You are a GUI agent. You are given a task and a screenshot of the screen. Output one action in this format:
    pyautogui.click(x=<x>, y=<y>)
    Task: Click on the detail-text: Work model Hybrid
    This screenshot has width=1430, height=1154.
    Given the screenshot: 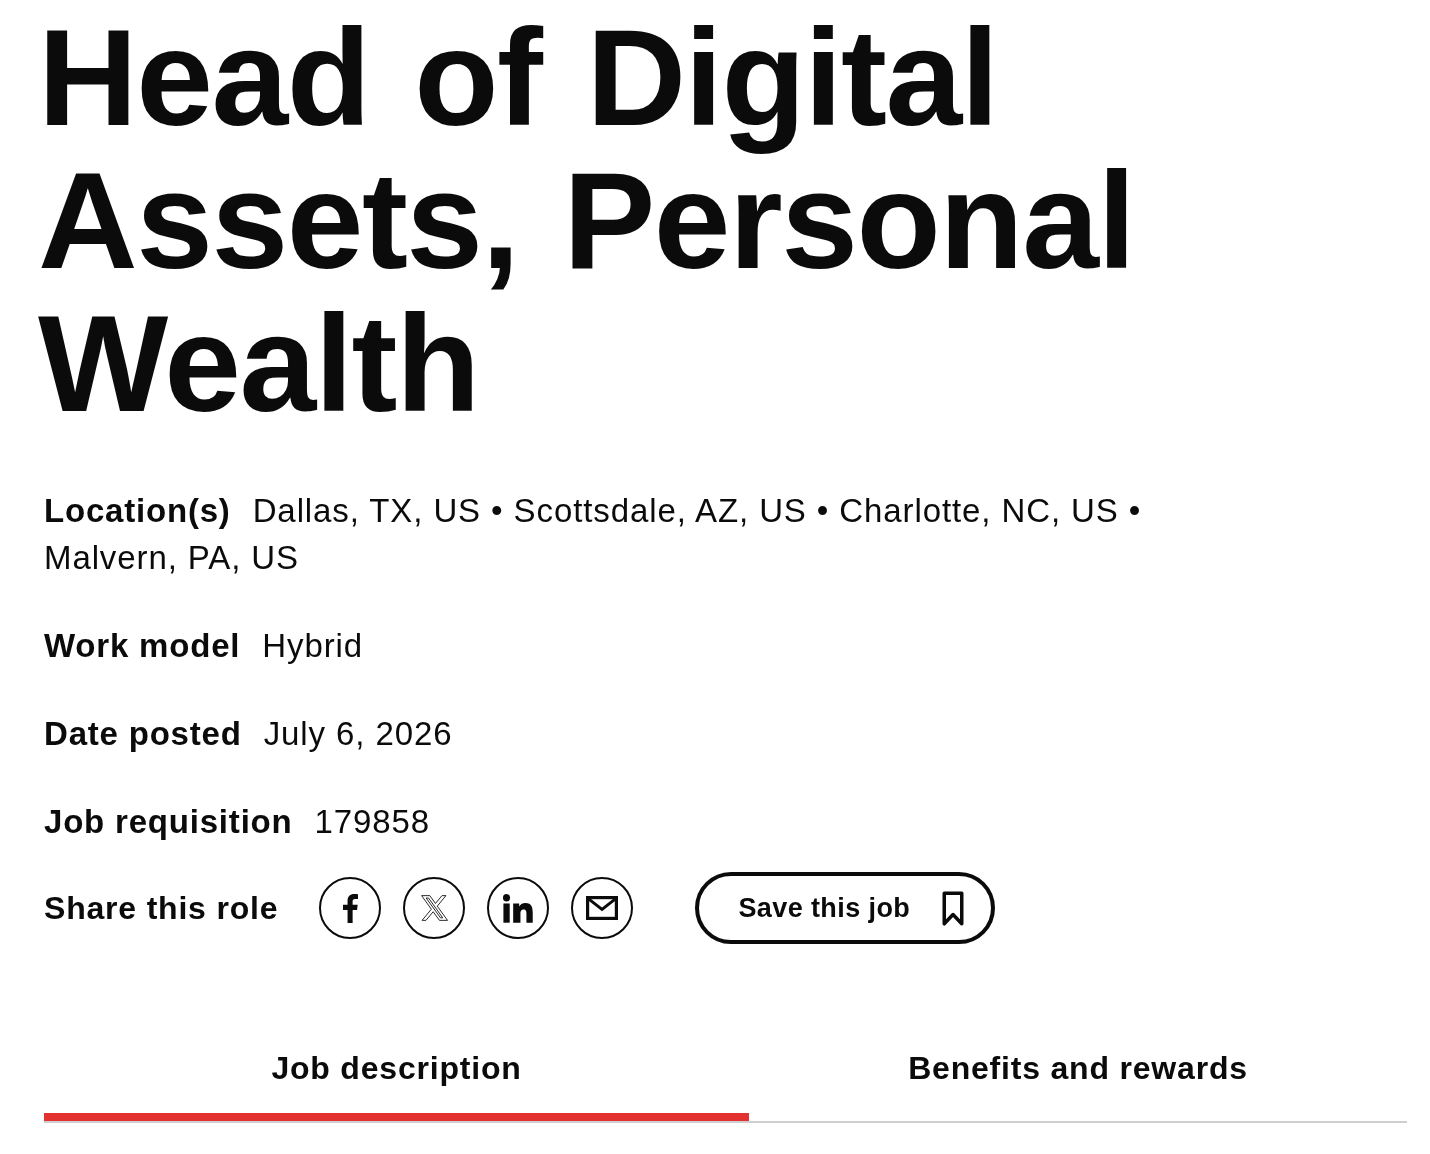 What is the action you would take?
    pyautogui.click(x=204, y=646)
    